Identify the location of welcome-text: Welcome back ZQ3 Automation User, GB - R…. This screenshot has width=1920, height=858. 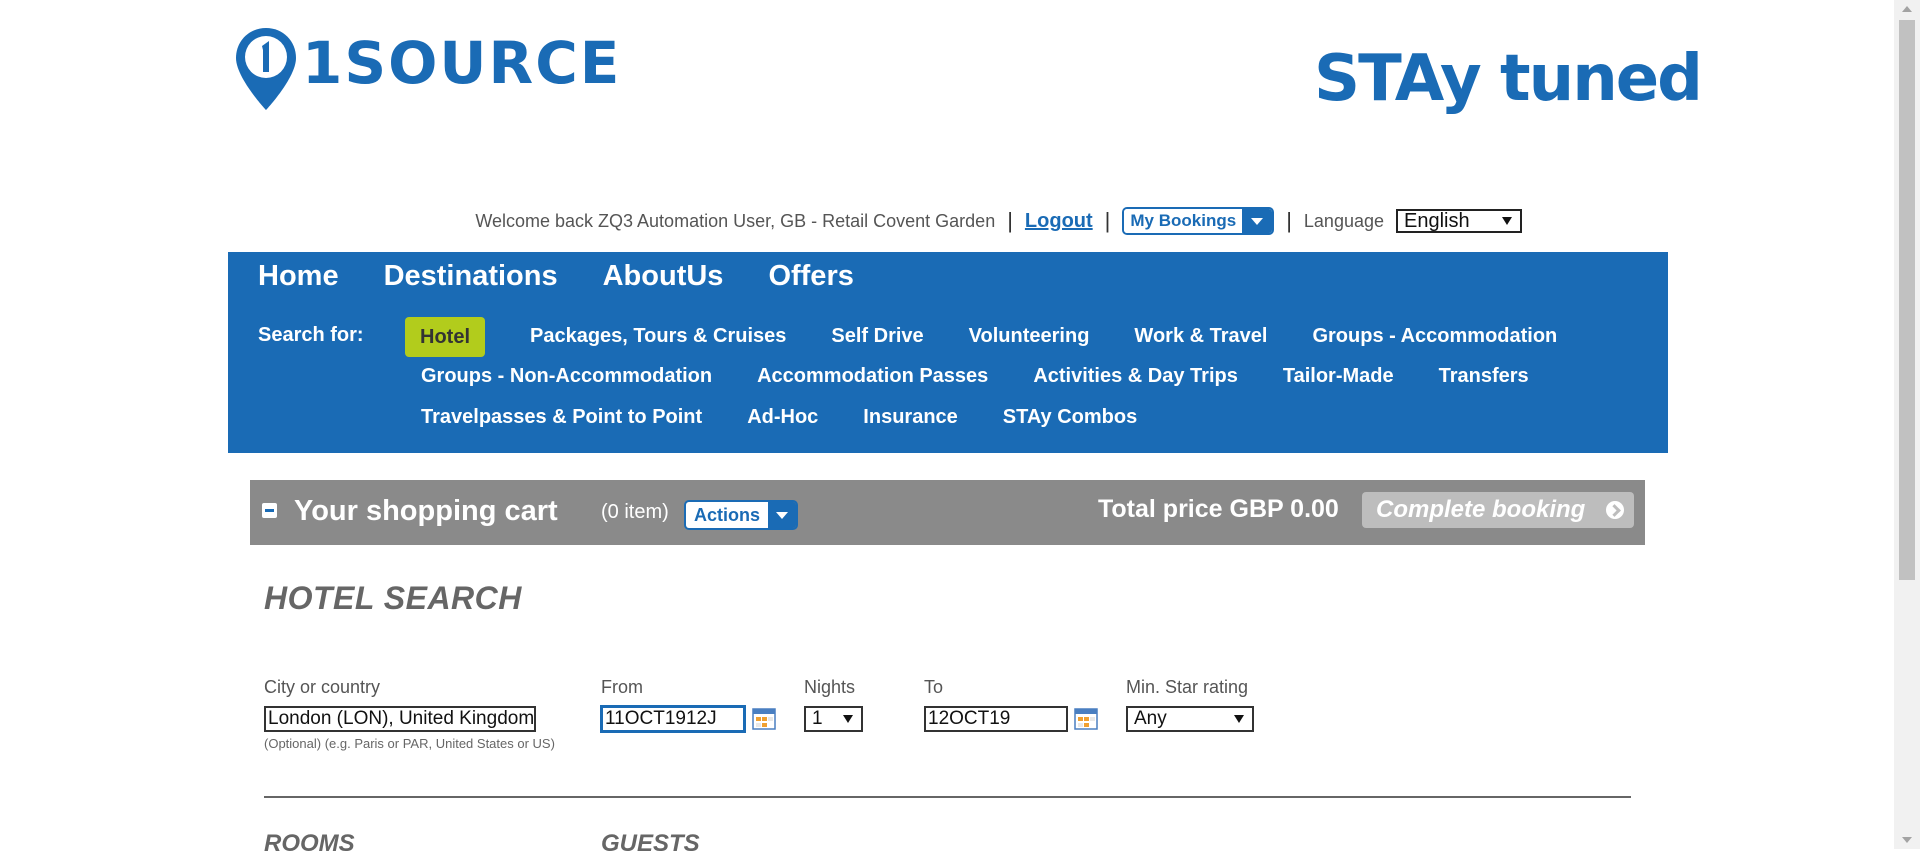
(735, 220).